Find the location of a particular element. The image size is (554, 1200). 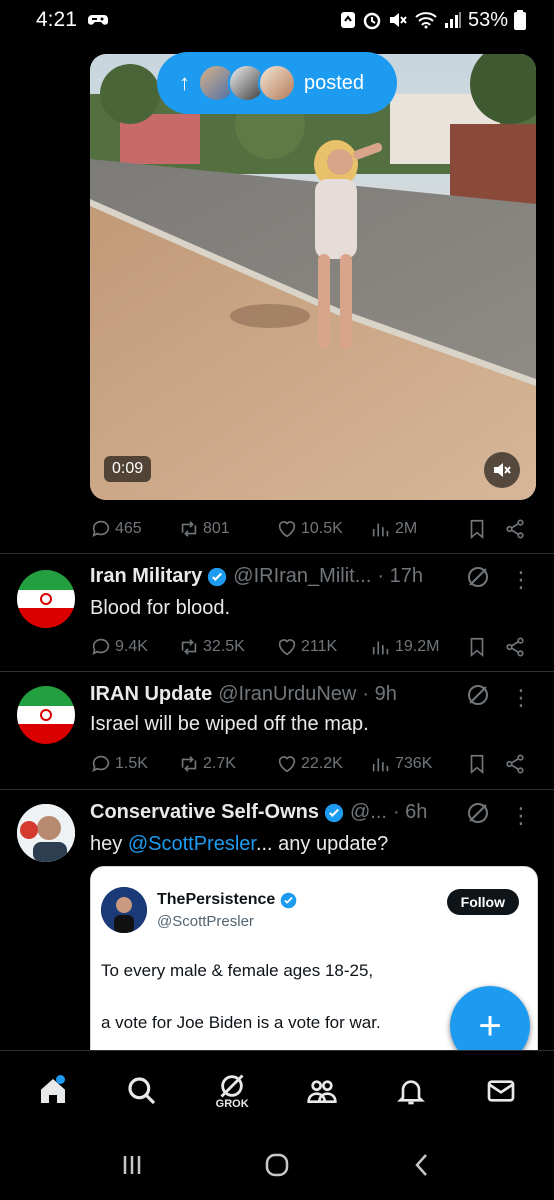

nav-search is located at coordinates (142, 1091).